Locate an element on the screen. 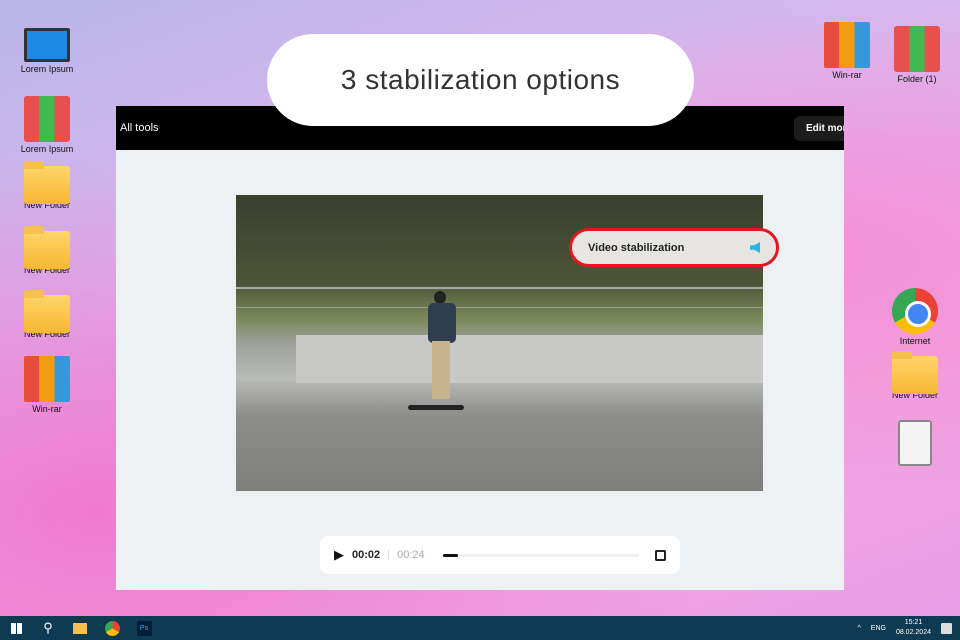  title-banner: 3 stabilization options is located at coordinates (480, 80).